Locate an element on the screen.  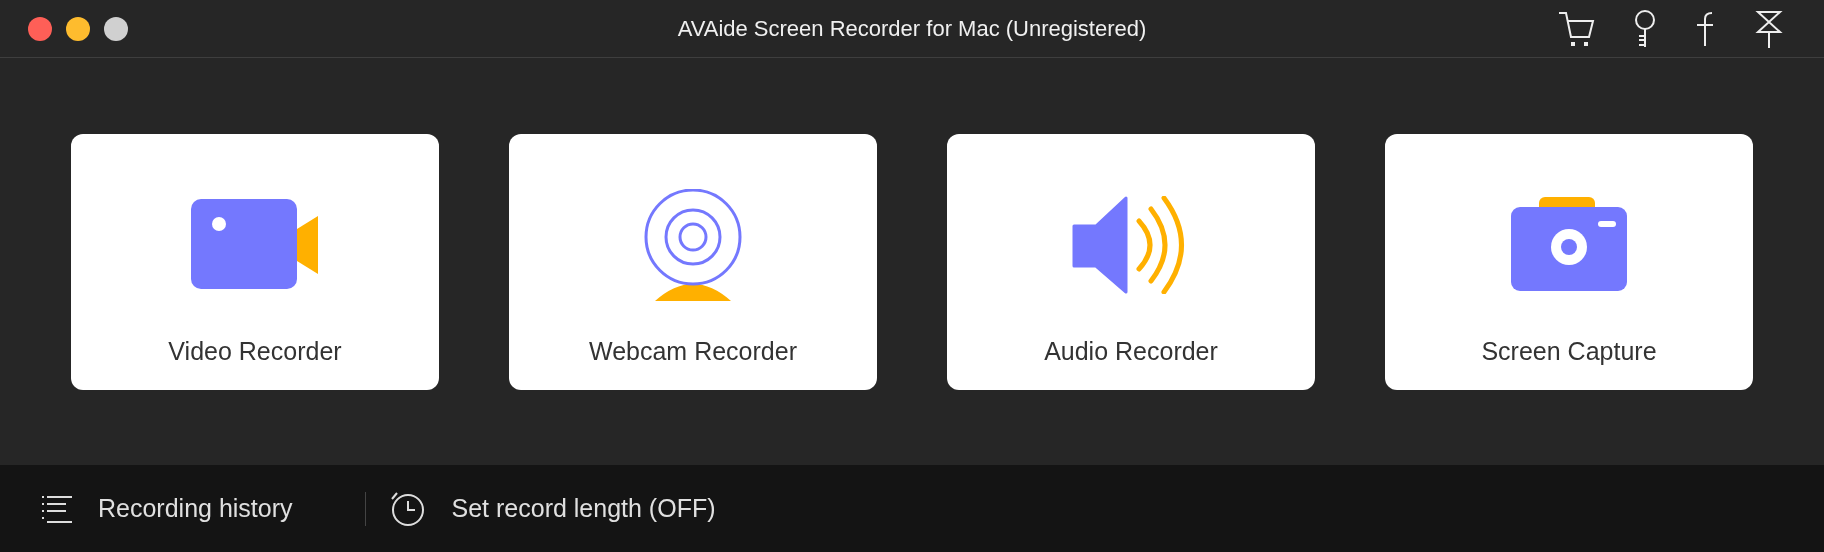
video-camera-icon is located at coordinates (255, 245).